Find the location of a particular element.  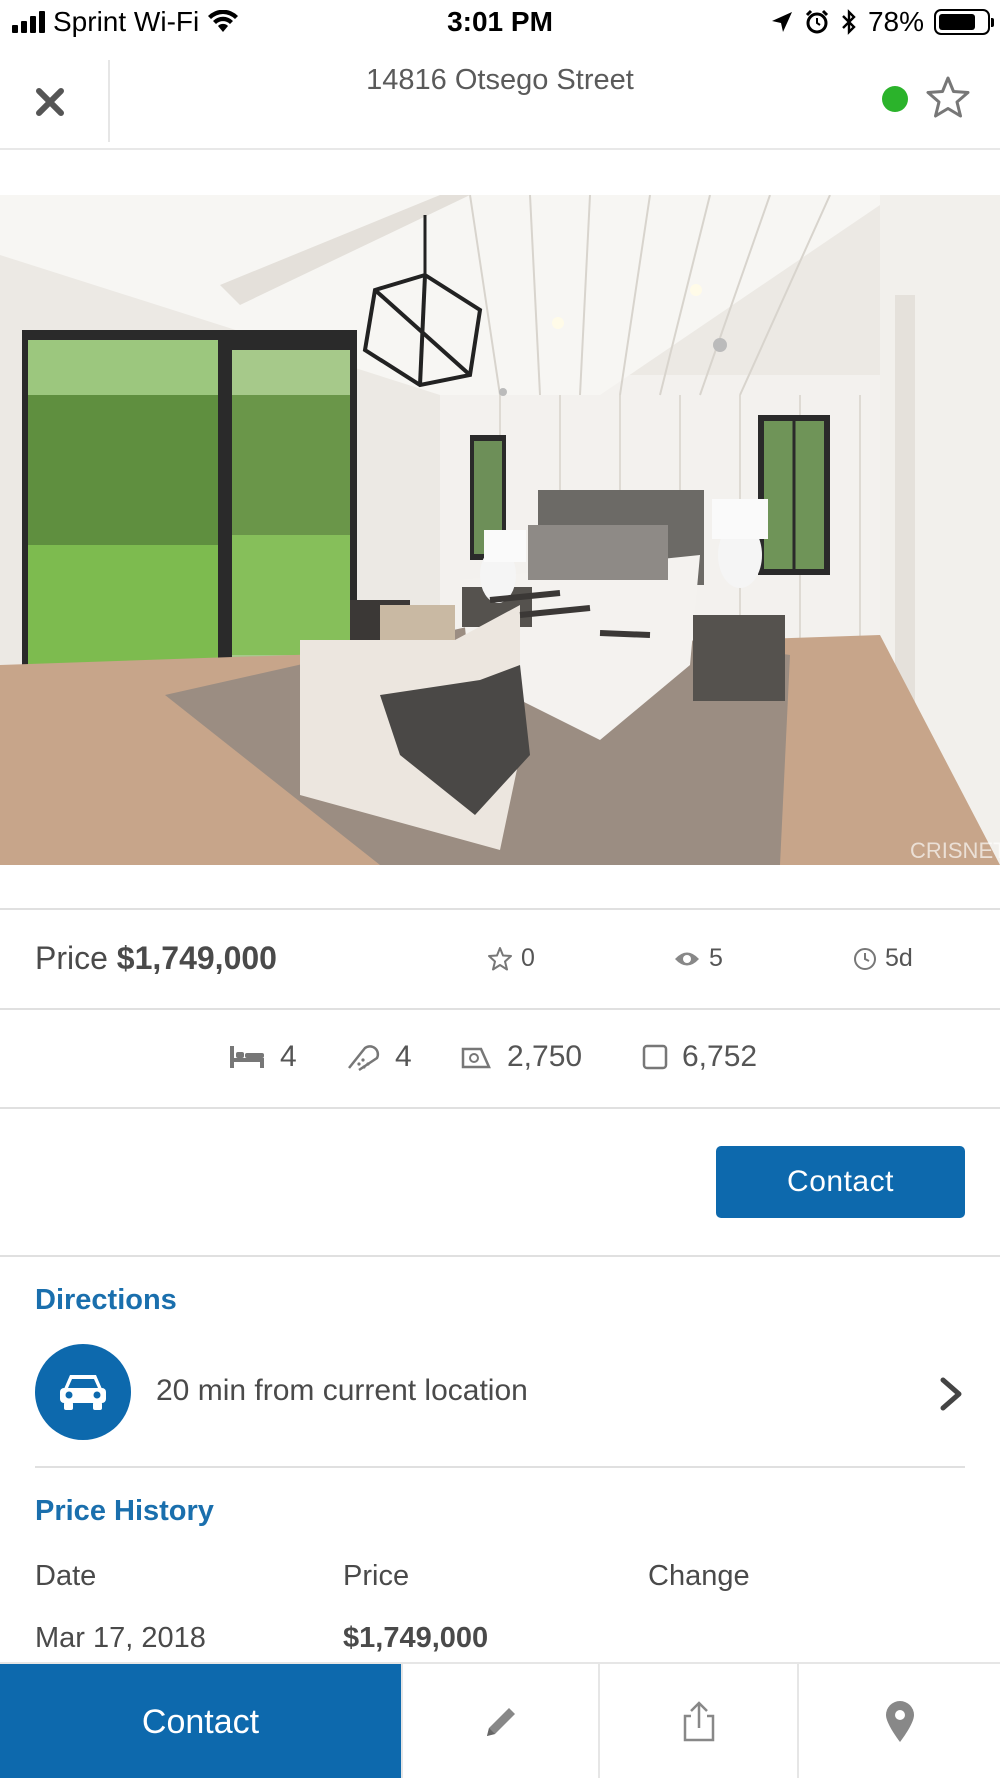

clock-icon is located at coordinates (865, 958).